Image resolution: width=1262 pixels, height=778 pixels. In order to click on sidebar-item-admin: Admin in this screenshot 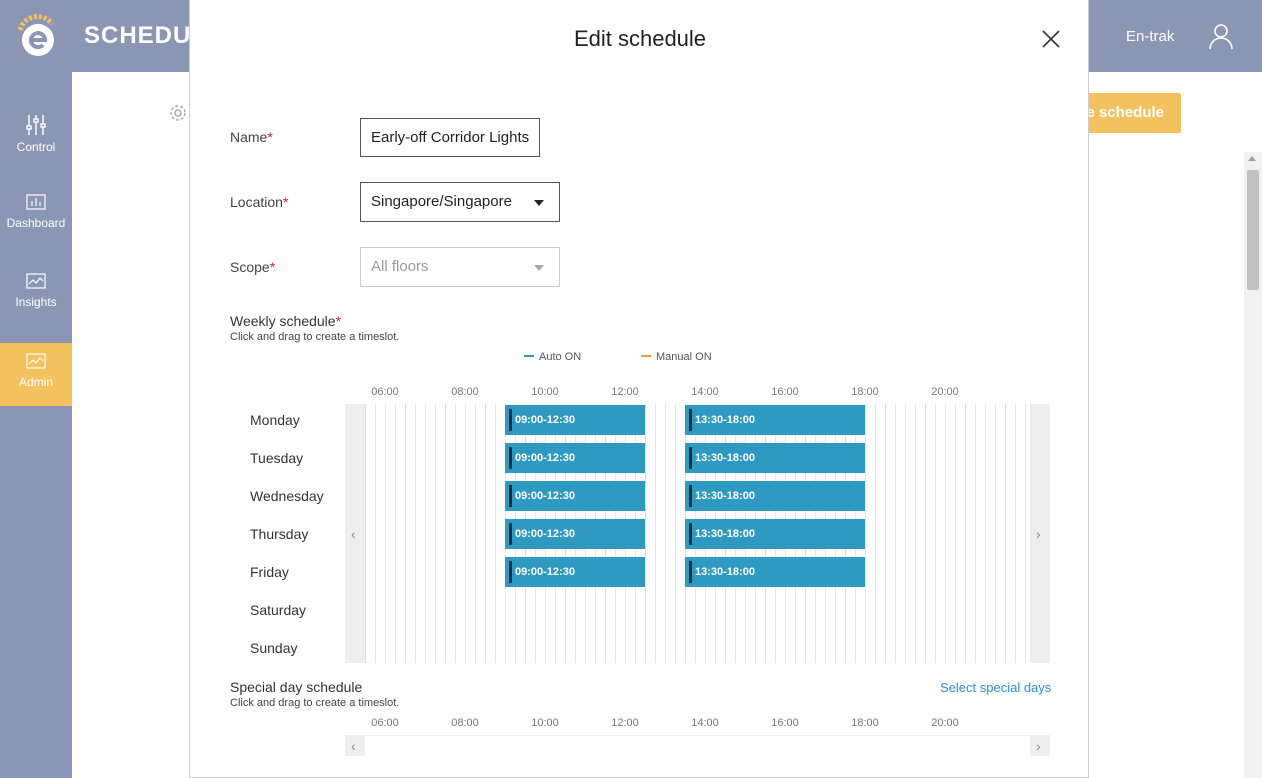, I will do `click(36, 374)`.